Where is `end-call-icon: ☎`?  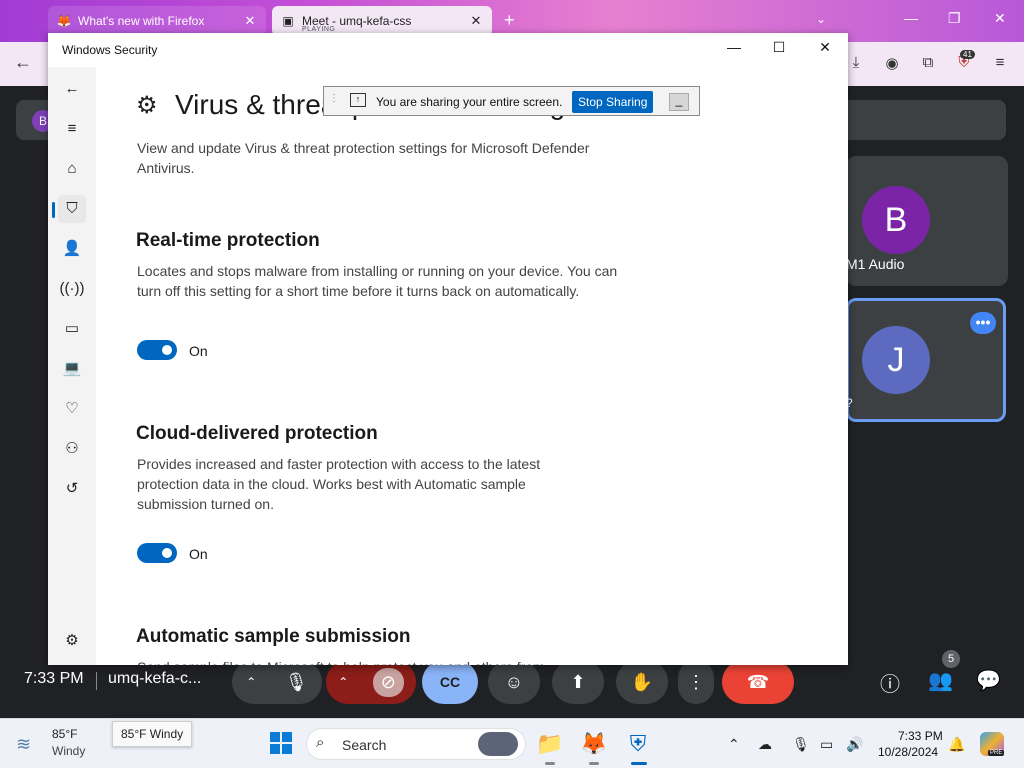 end-call-icon: ☎ is located at coordinates (758, 681).